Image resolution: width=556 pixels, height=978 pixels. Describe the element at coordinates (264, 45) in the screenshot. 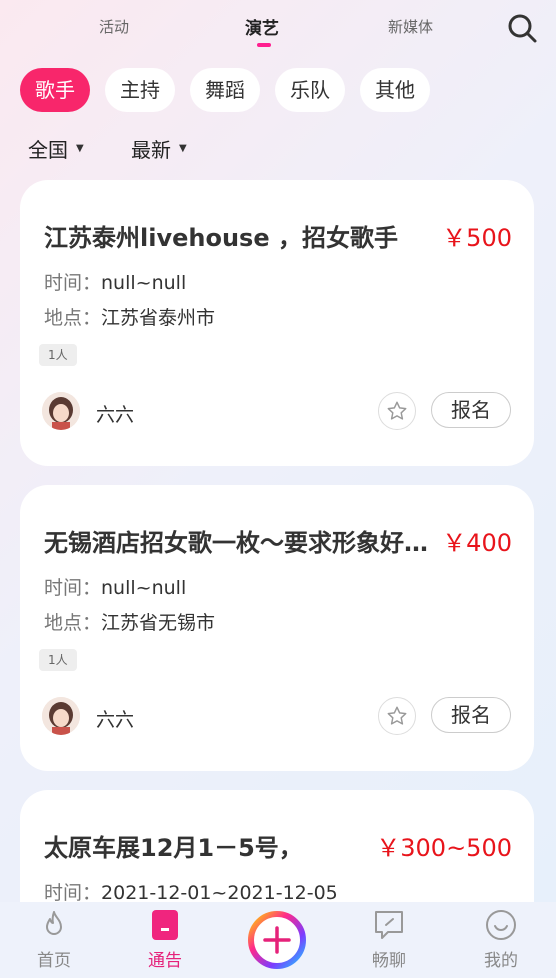

I see `active-tab-indicator` at that location.